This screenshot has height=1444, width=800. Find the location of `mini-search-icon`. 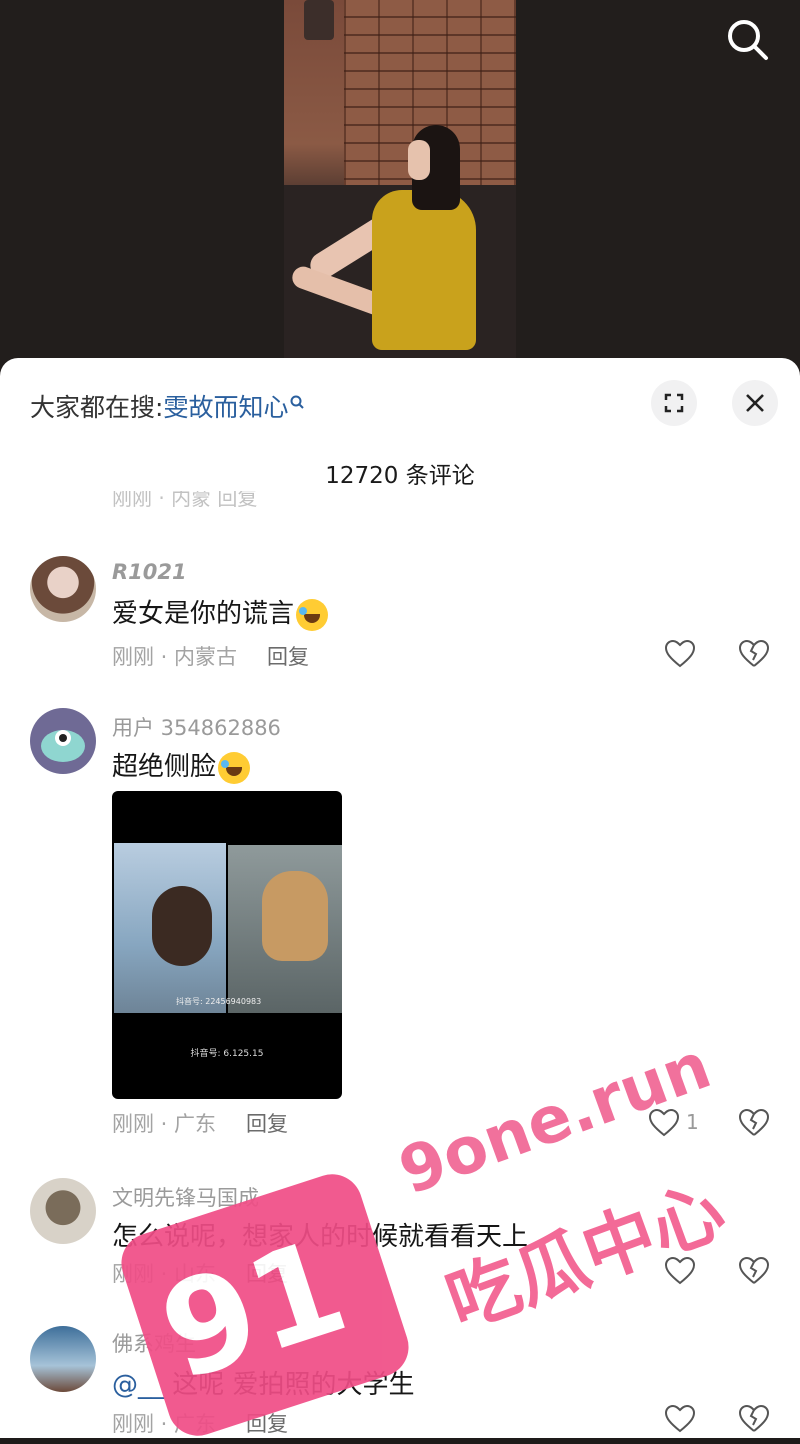

mini-search-icon is located at coordinates (297, 402).